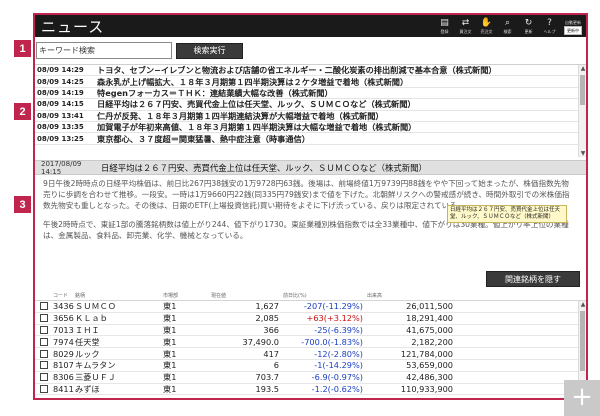  What do you see at coordinates (310, 50) in the screenshot?
I see `search-row: 検索実行` at bounding box center [310, 50].